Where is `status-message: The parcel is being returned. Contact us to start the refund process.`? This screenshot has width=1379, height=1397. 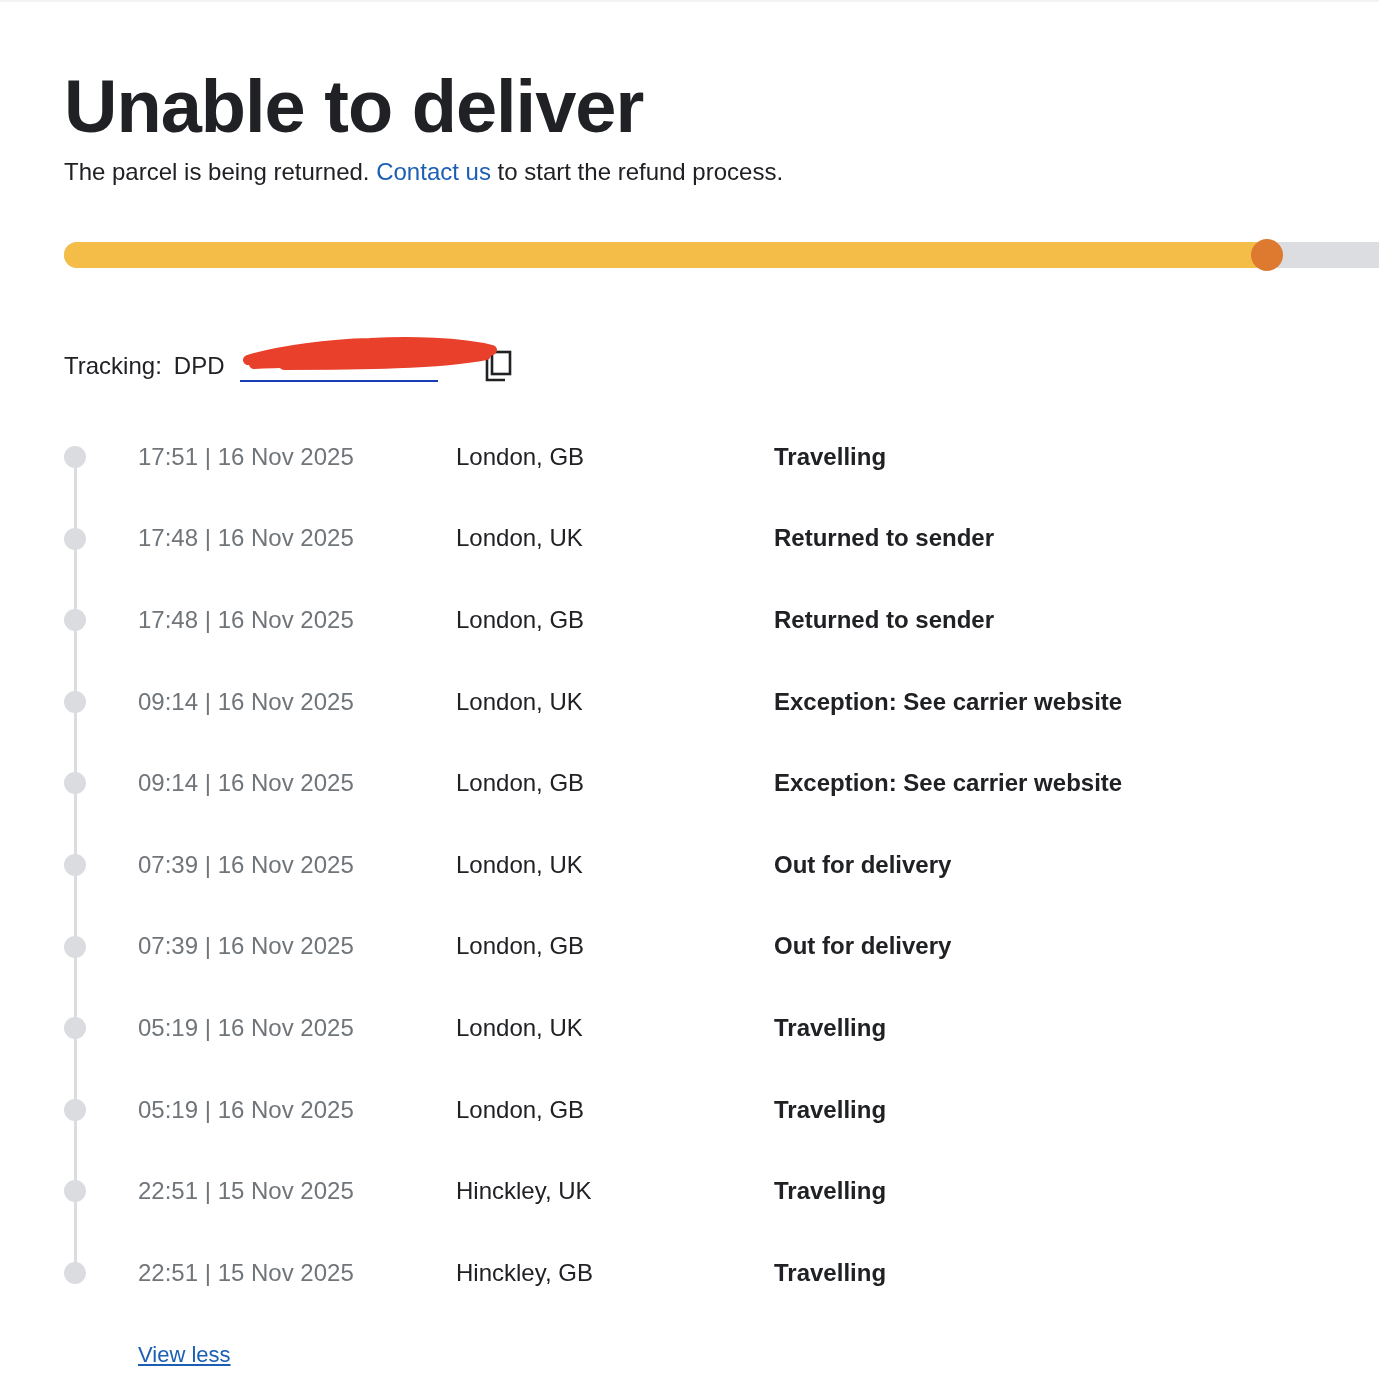 status-message: The parcel is being returned. Contact us to start the refund process. is located at coordinates (424, 172).